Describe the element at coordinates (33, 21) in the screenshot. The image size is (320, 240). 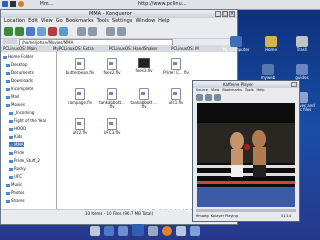
I see `menu-item: Edit` at that location.